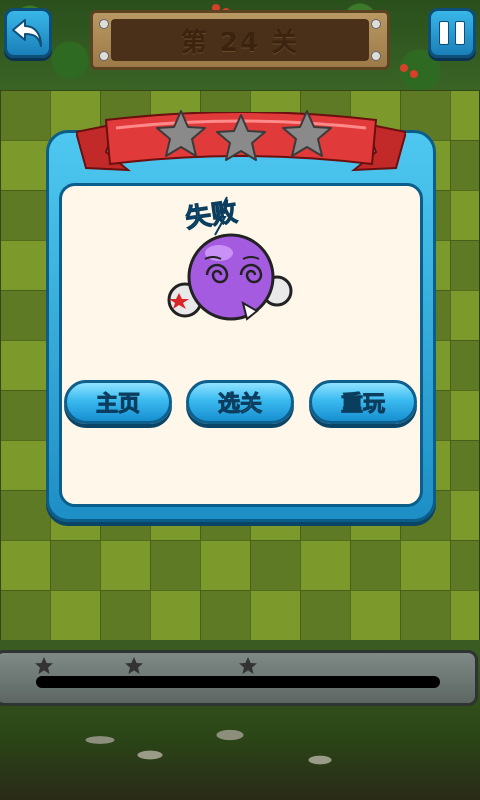 This screenshot has width=480, height=800. Describe the element at coordinates (363, 402) in the screenshot. I see `replay-button: 重玩` at that location.